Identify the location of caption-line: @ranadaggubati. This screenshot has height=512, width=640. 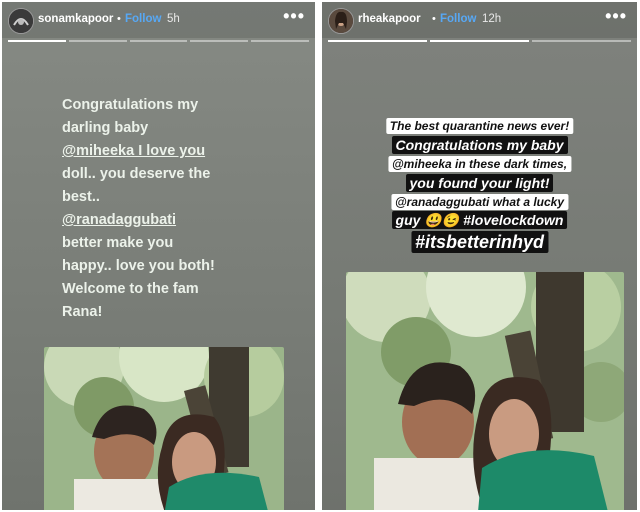
(162, 220).